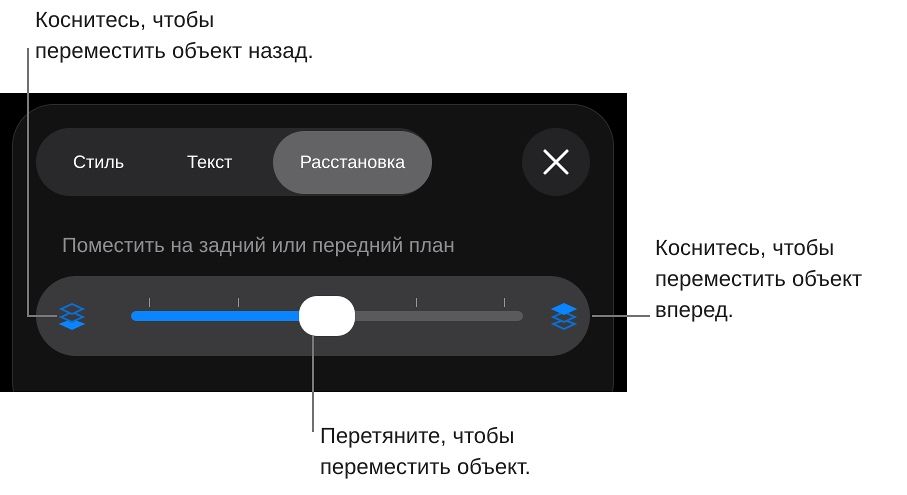 The image size is (907, 495). What do you see at coordinates (215, 162) in the screenshot?
I see `tab: Текст` at bounding box center [215, 162].